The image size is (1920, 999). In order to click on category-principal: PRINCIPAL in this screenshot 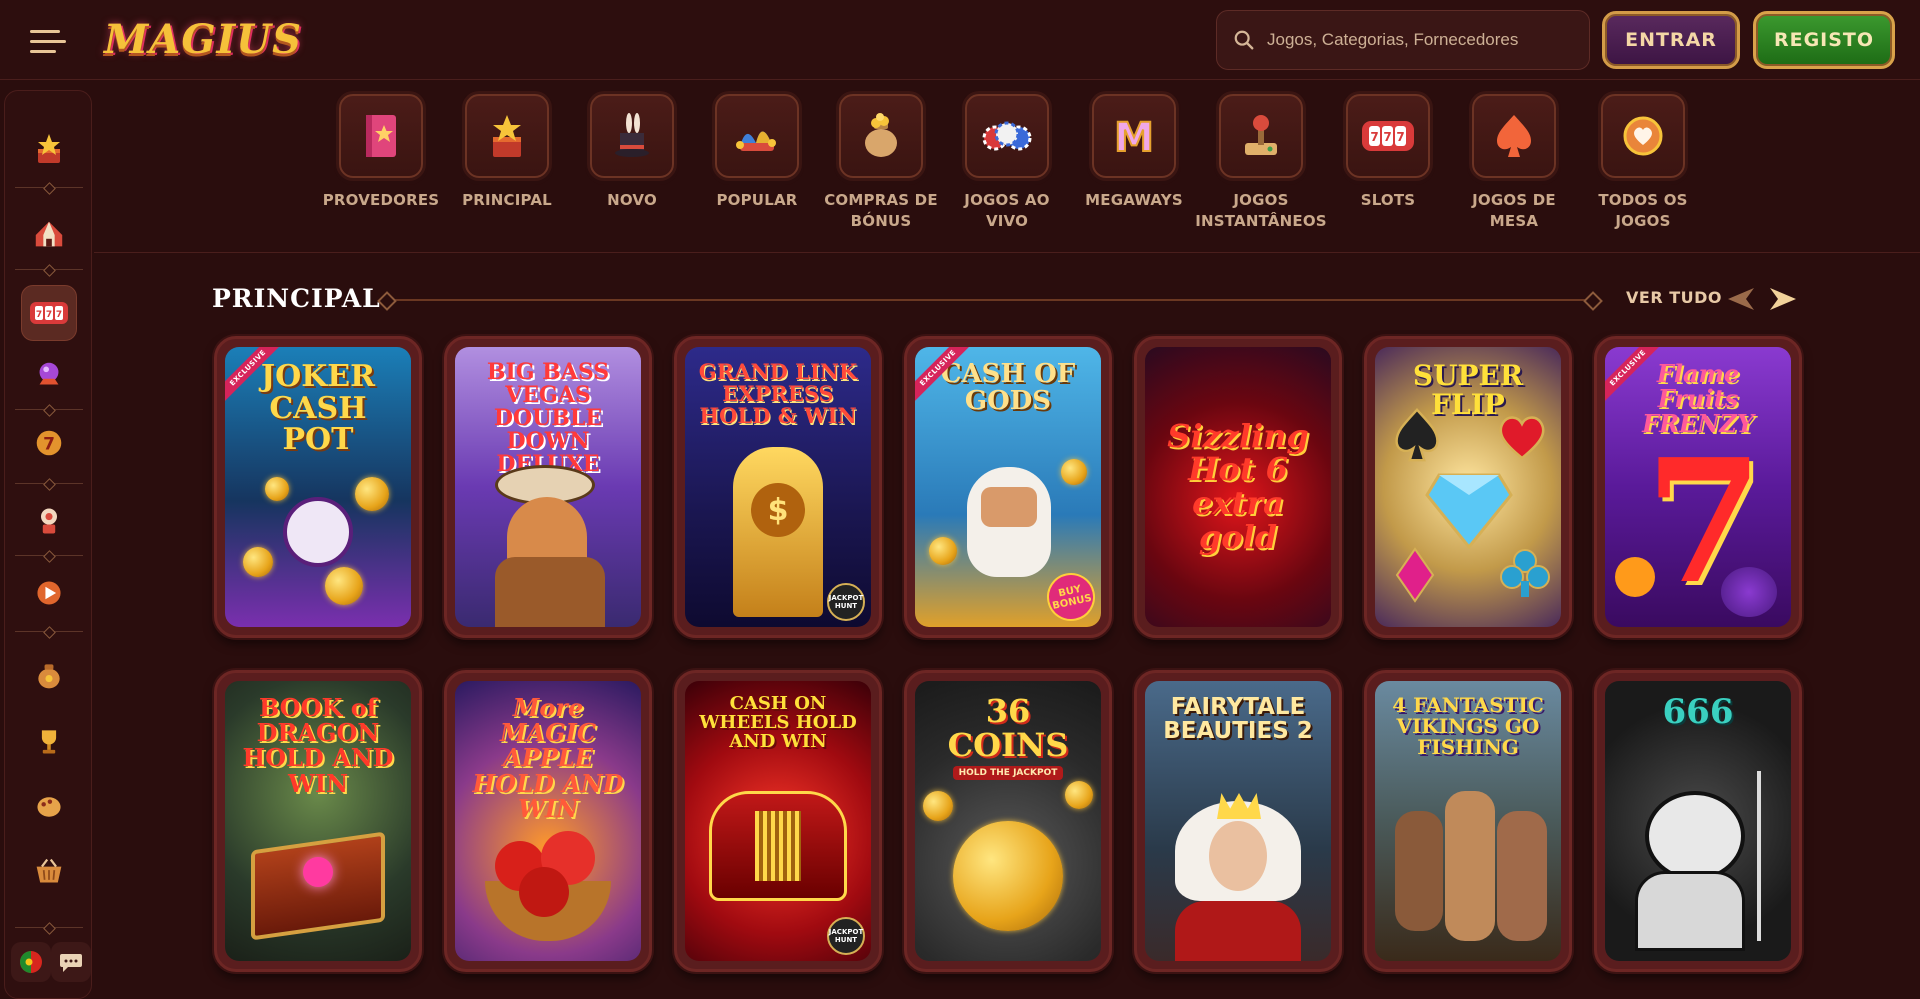, I will do `click(507, 152)`.